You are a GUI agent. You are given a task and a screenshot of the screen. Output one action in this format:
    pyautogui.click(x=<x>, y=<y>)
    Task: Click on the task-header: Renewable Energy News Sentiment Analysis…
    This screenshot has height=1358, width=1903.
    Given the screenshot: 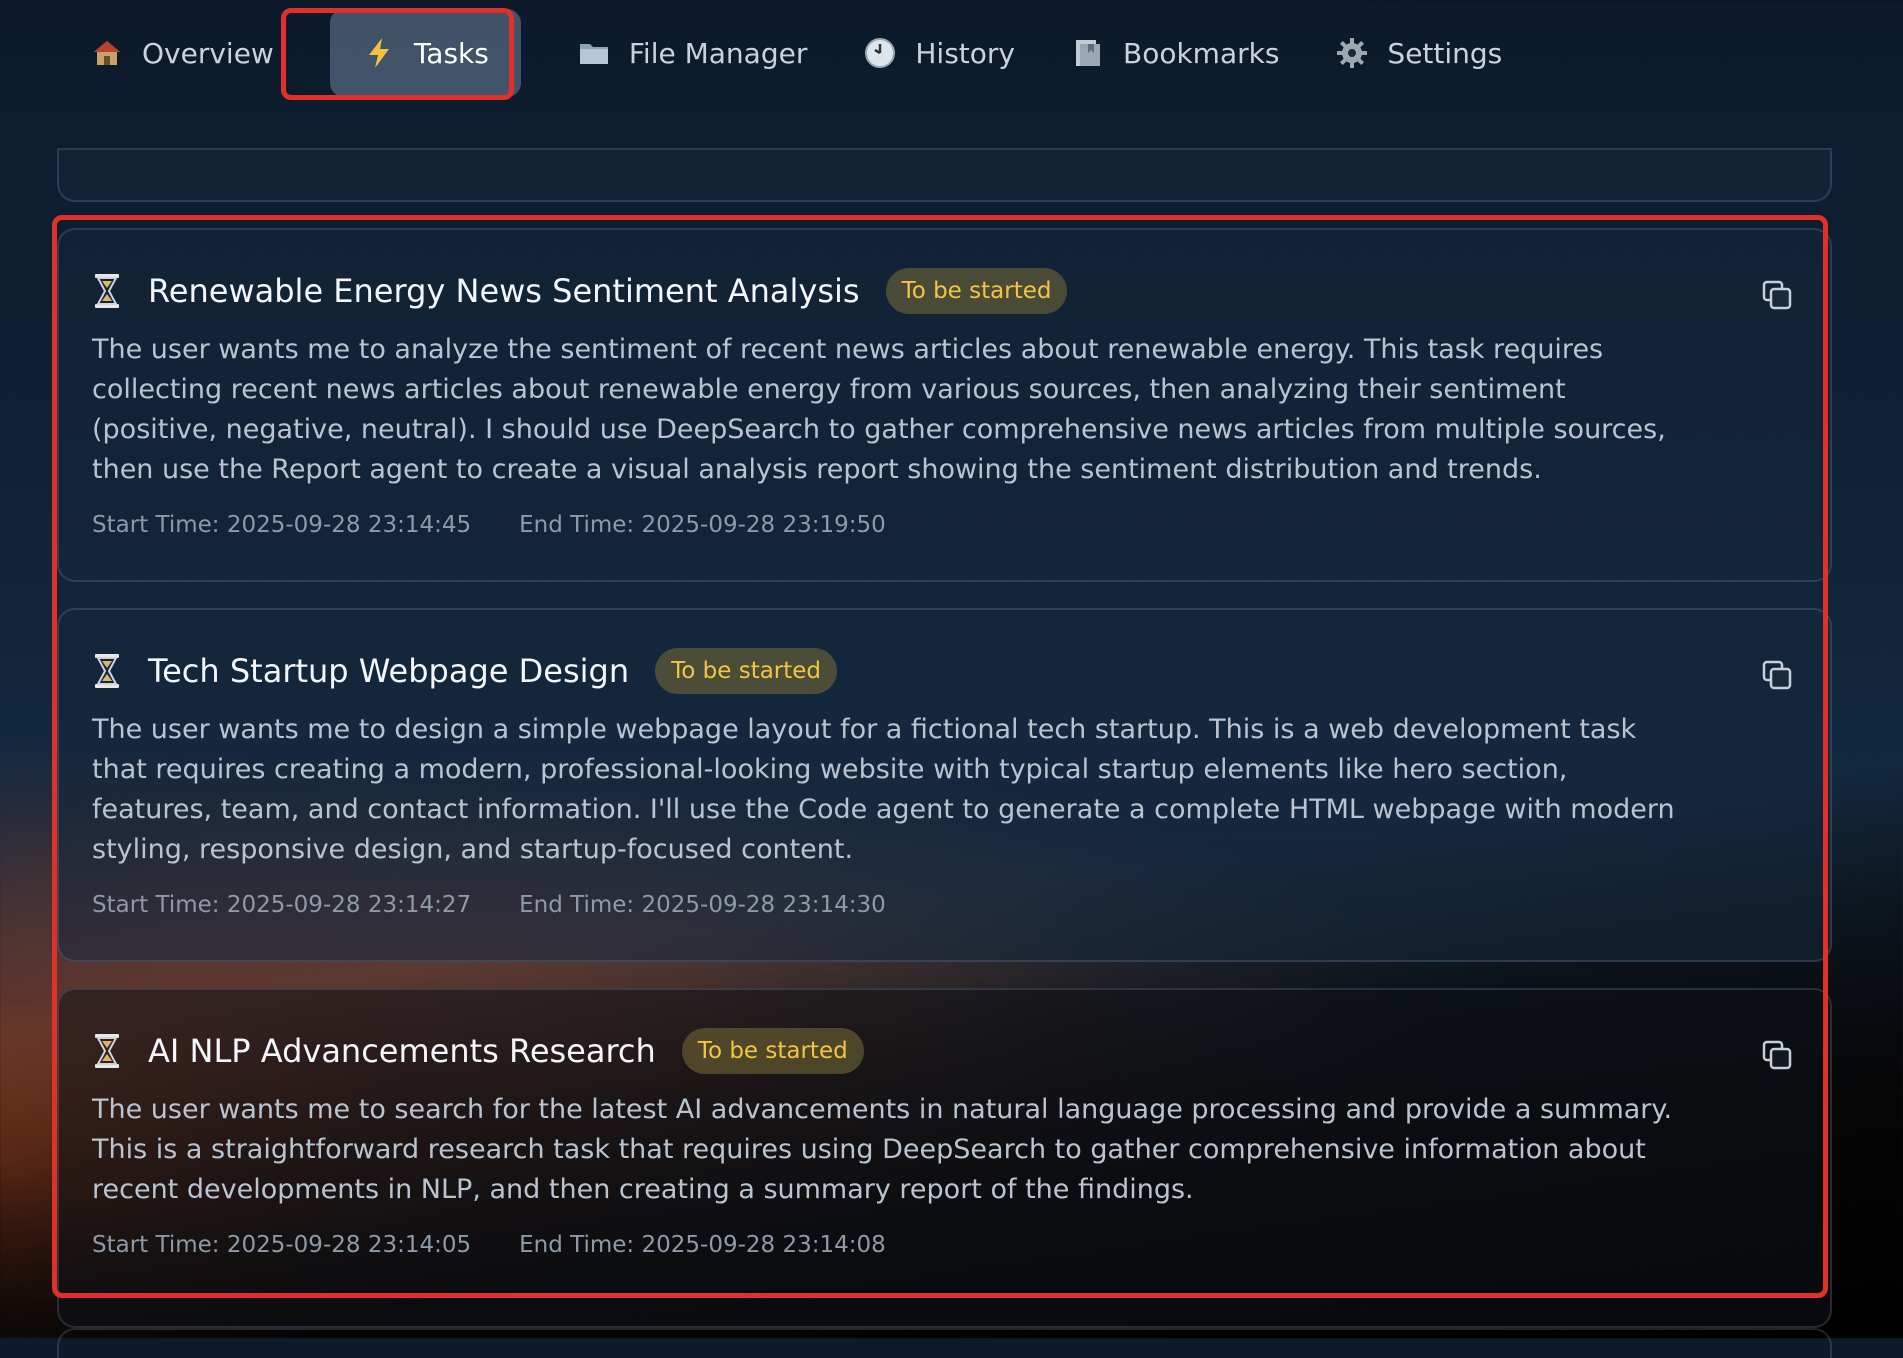 What is the action you would take?
    pyautogui.click(x=944, y=291)
    